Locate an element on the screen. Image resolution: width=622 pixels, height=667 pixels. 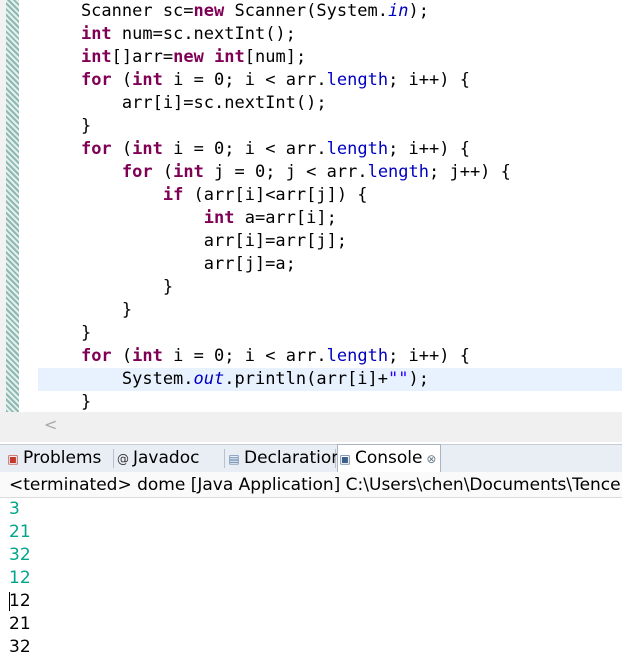
tab-label: Console is located at coordinates (389, 458).